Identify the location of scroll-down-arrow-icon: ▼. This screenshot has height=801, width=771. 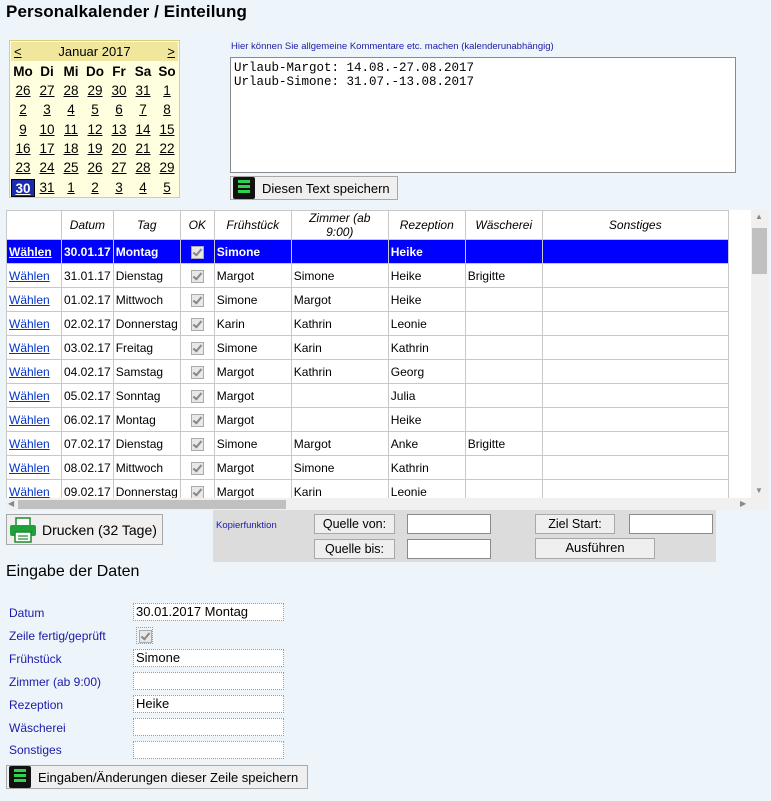
(759, 490).